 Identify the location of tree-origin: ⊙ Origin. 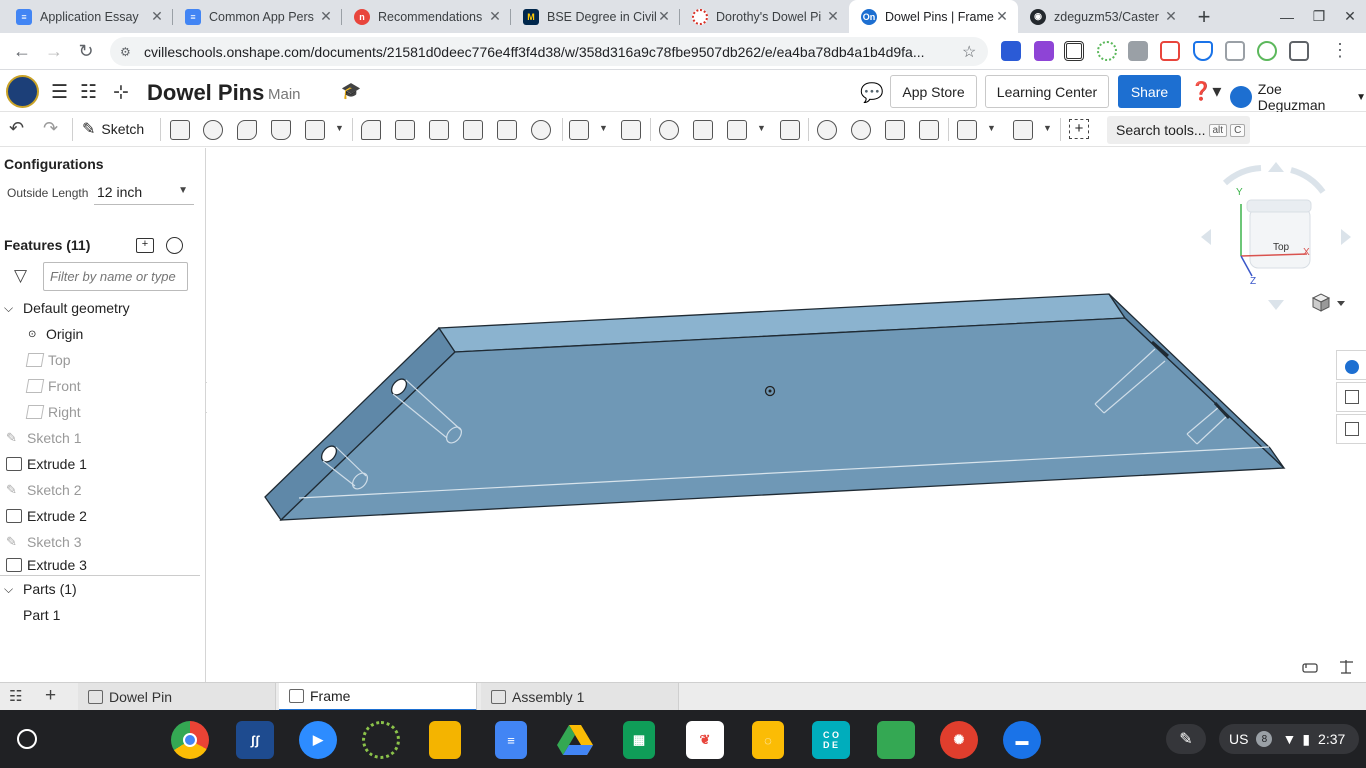
(100, 334).